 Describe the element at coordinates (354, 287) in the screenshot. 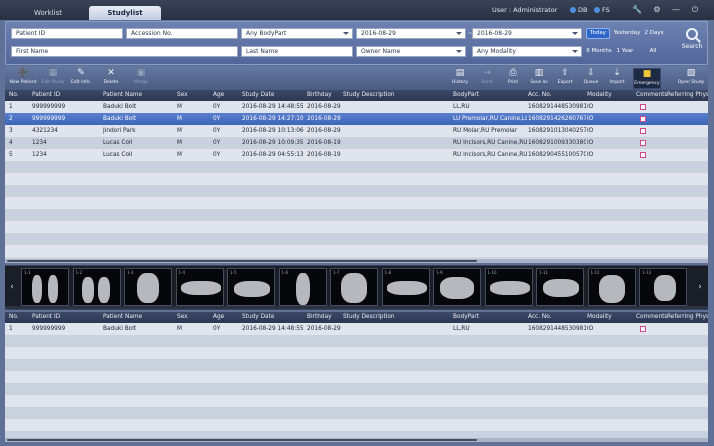

I see `xray-thumbnail: 1-7` at that location.